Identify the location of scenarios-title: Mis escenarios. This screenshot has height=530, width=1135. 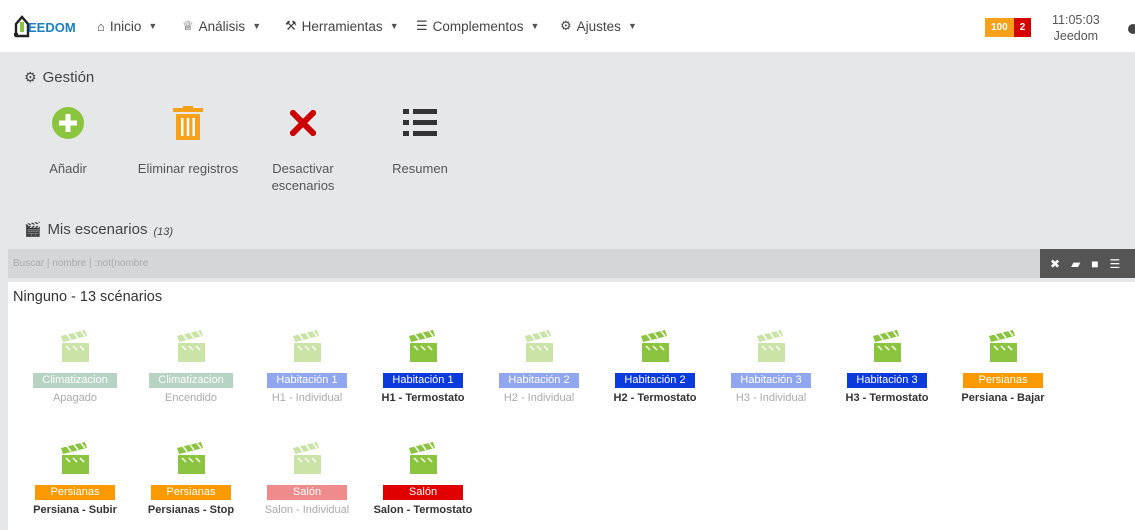
(97, 229).